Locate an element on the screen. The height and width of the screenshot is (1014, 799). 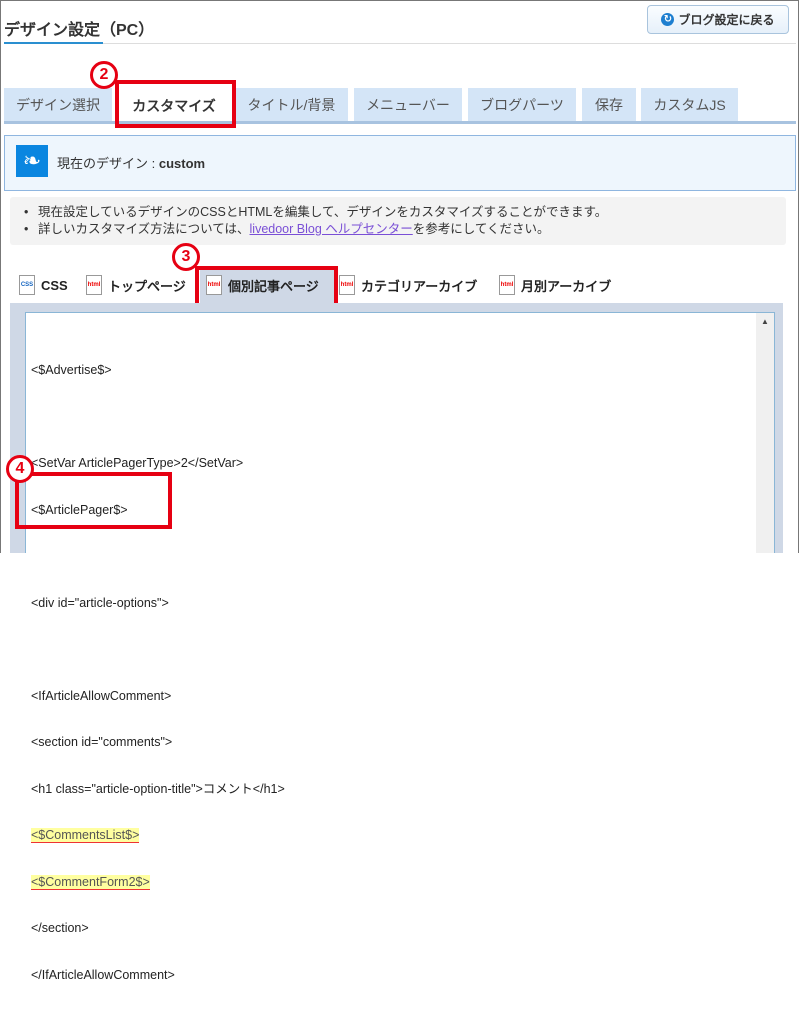
file-tab-category-archive: html カテゴリアーカイブ is located at coordinates (408, 285).